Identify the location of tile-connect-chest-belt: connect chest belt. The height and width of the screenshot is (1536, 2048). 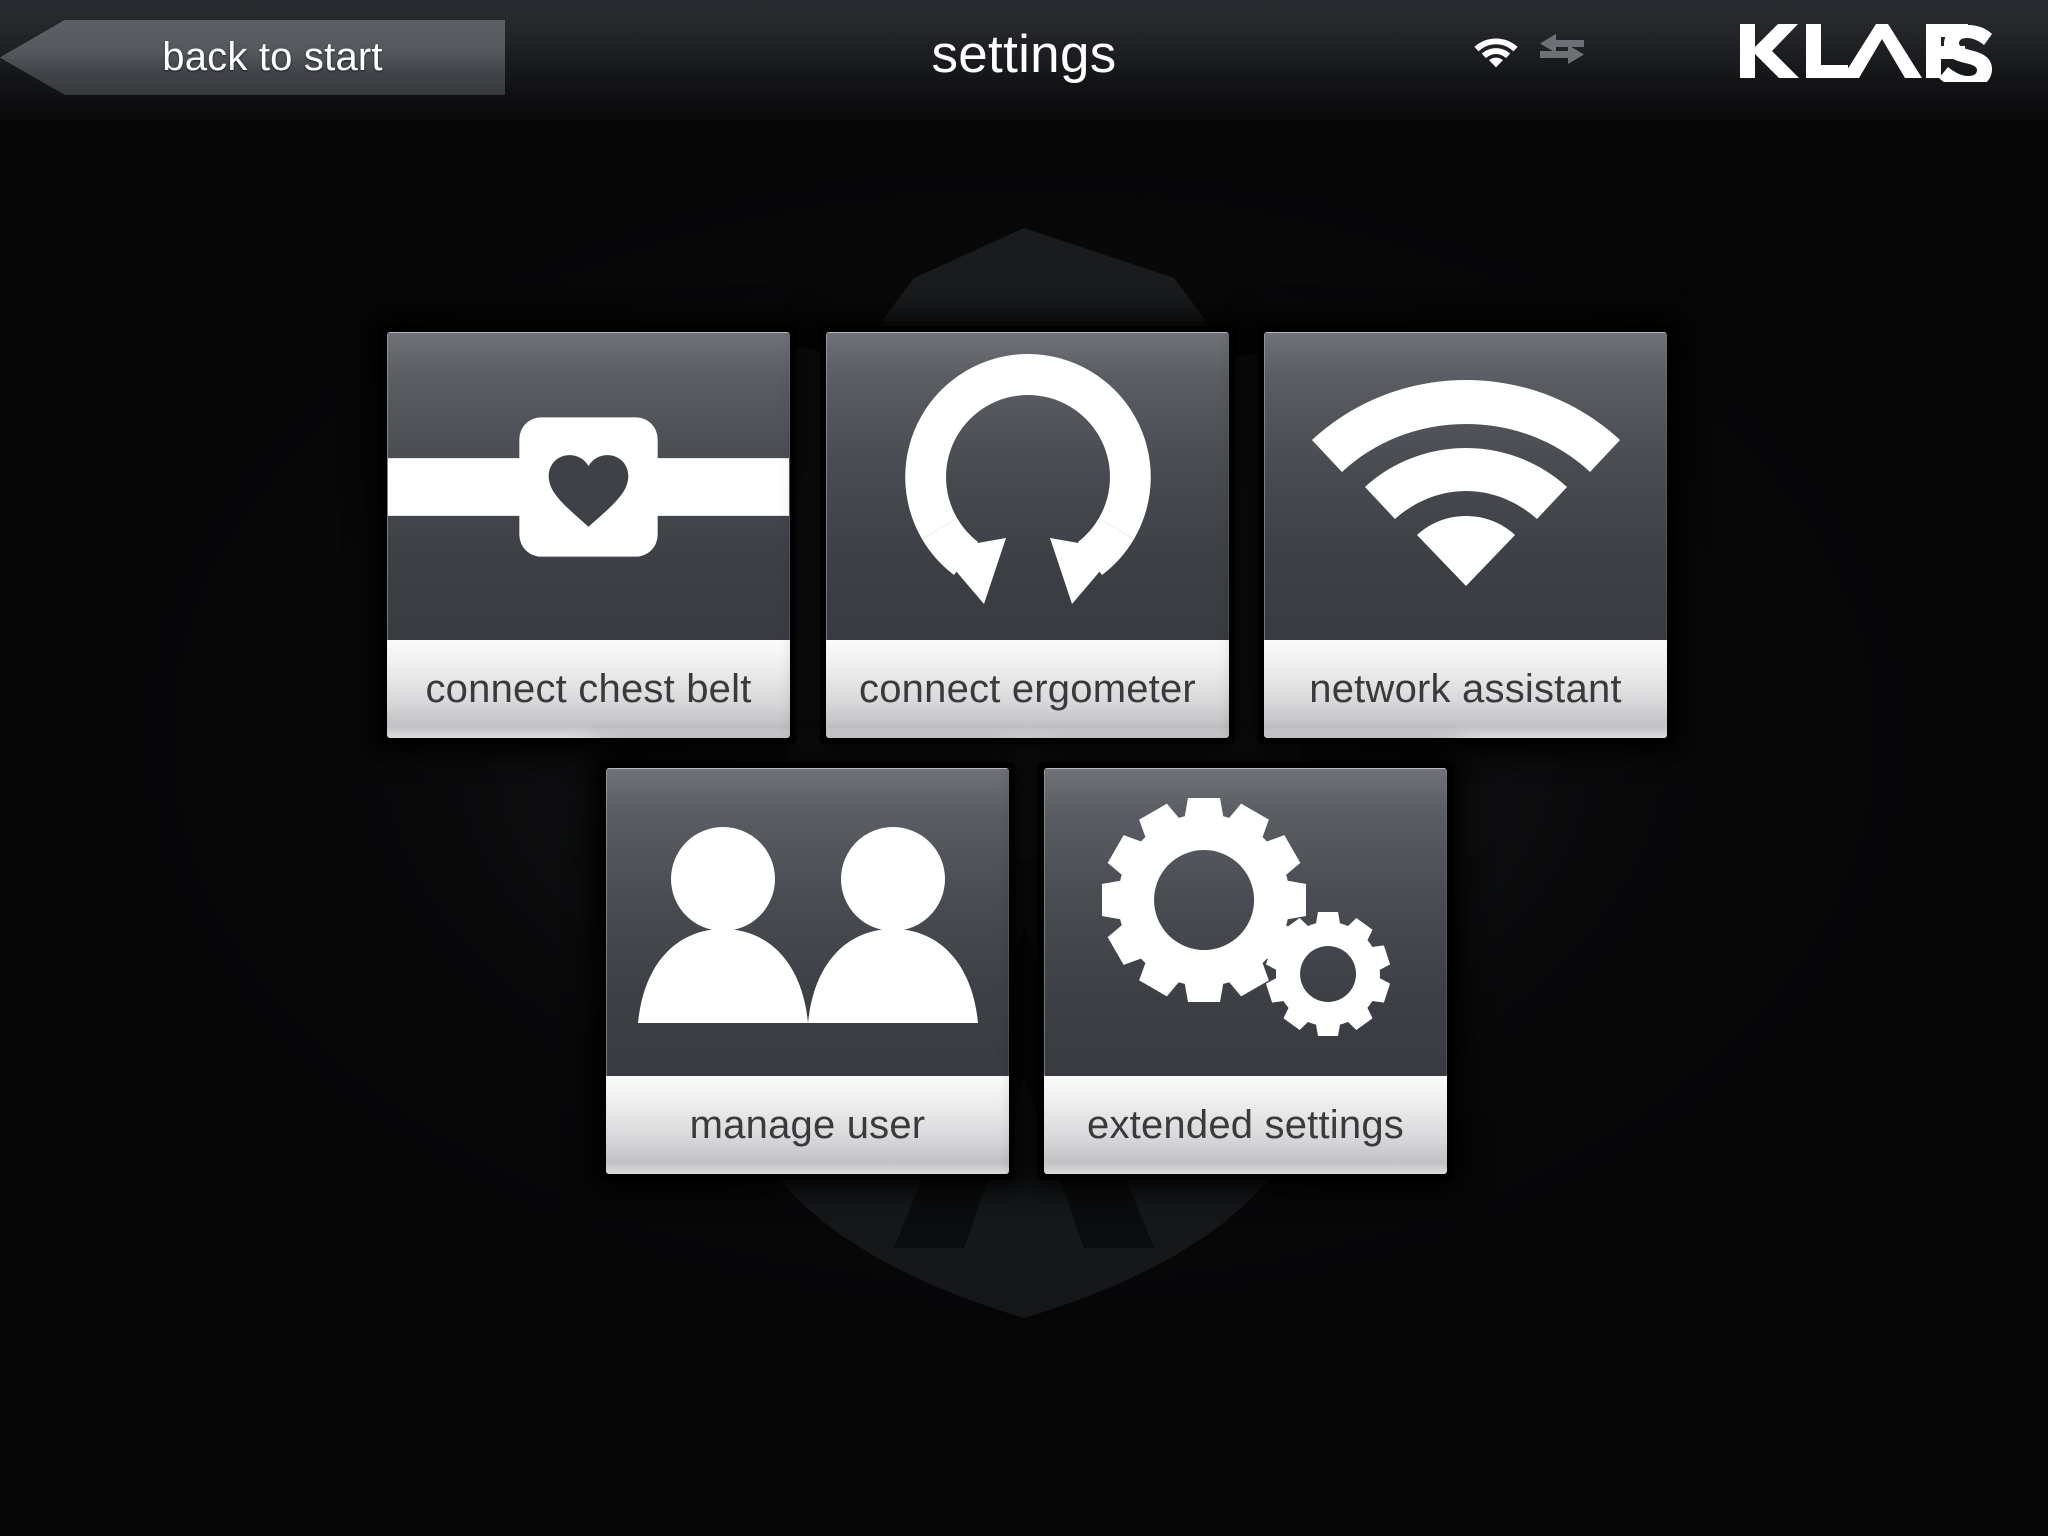
(588, 535).